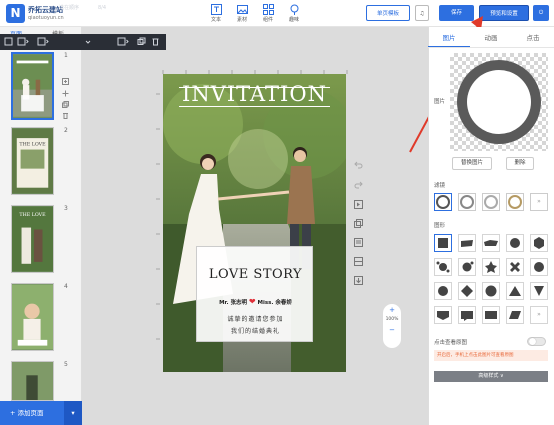  What do you see at coordinates (73, 413) in the screenshot?
I see `chevron-down-icon: ▾` at bounding box center [73, 413].